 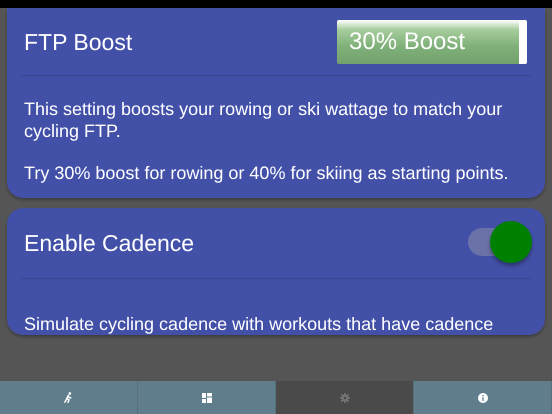 What do you see at coordinates (259, 324) in the screenshot?
I see `description-text: Simulate cycling cadence with workouts that have cadence` at bounding box center [259, 324].